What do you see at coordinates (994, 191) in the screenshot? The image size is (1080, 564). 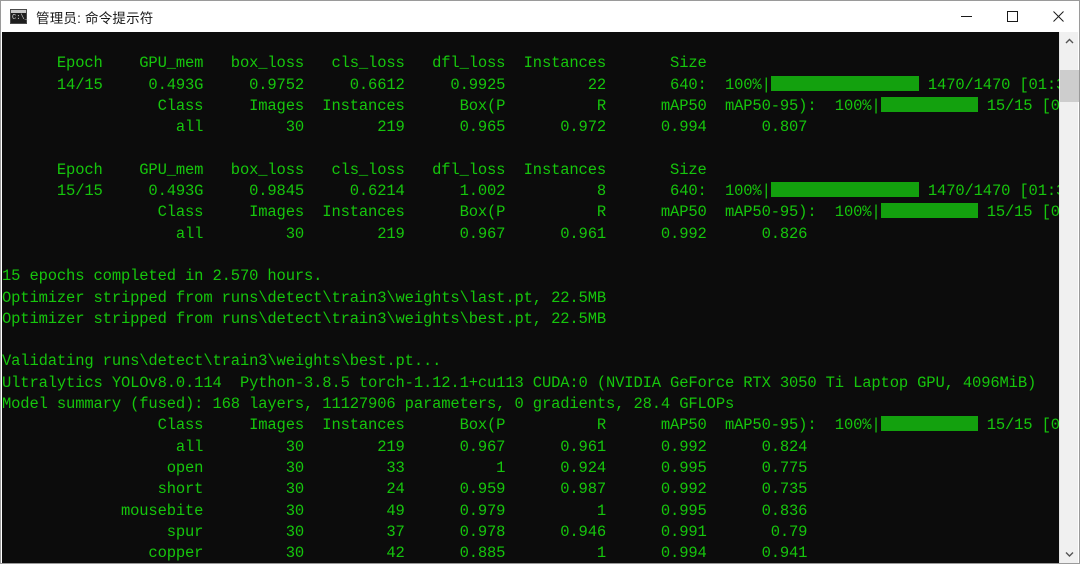 I see `progress-bar-label: 1470/1470 [01:37<00:00,` at bounding box center [994, 191].